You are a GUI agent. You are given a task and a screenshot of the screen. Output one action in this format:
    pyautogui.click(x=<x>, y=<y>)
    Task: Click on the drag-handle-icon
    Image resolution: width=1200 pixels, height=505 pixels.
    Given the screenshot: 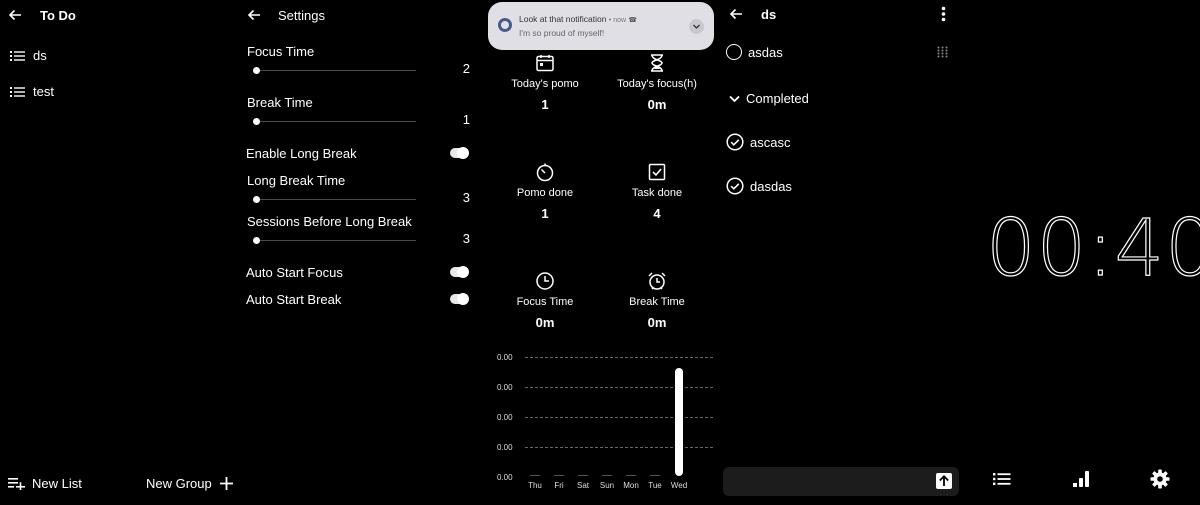 What is the action you would take?
    pyautogui.click(x=942, y=52)
    